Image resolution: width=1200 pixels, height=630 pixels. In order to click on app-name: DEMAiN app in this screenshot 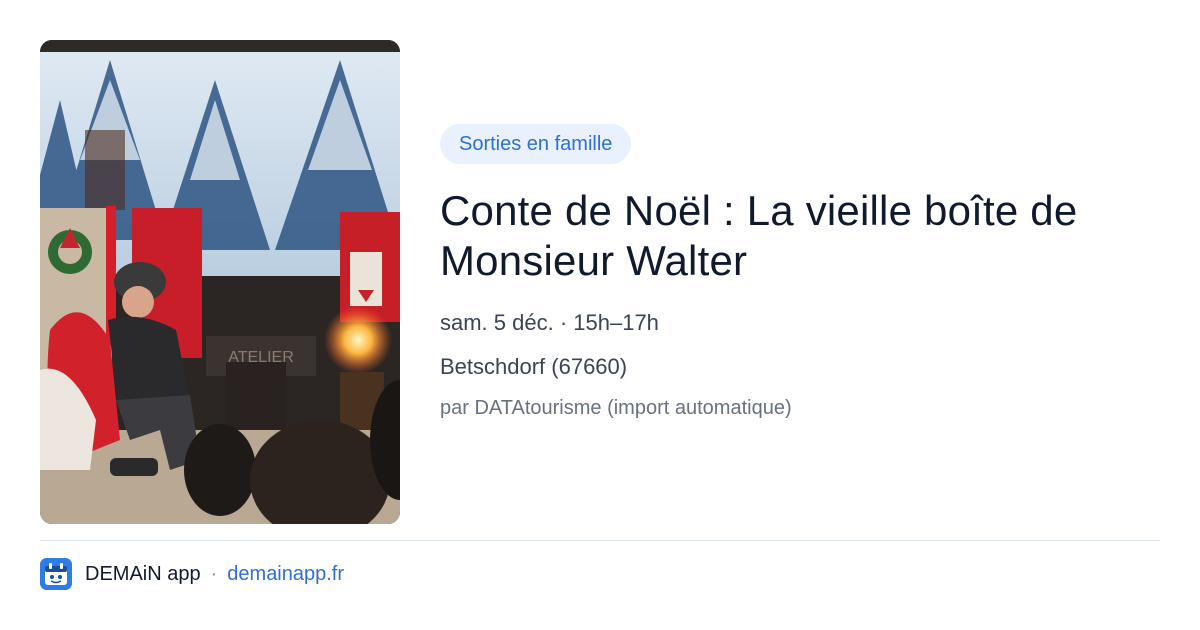, I will do `click(143, 573)`.